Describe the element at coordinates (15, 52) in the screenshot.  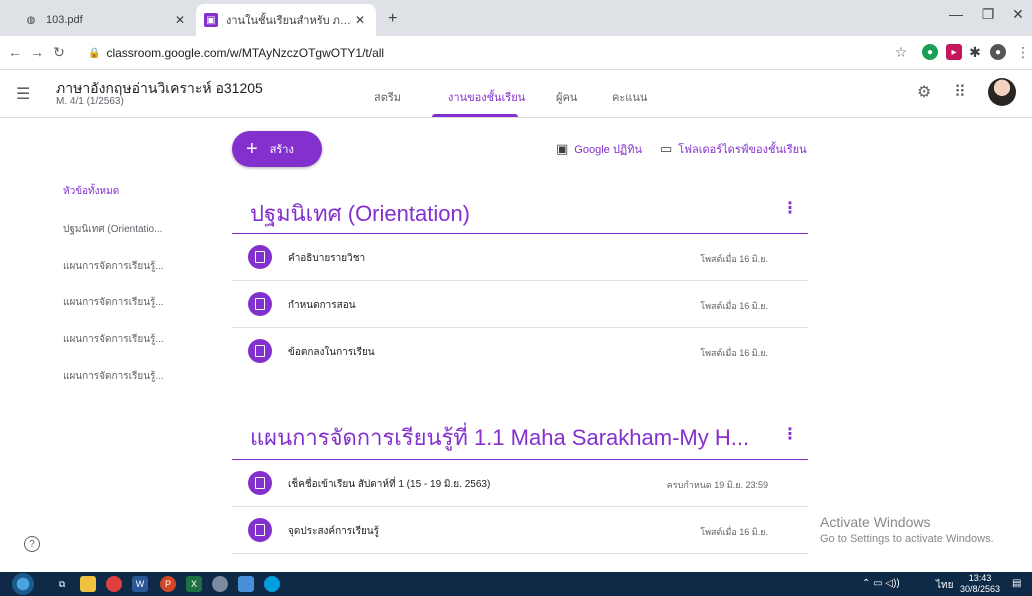
I see `back-icon: ←` at that location.